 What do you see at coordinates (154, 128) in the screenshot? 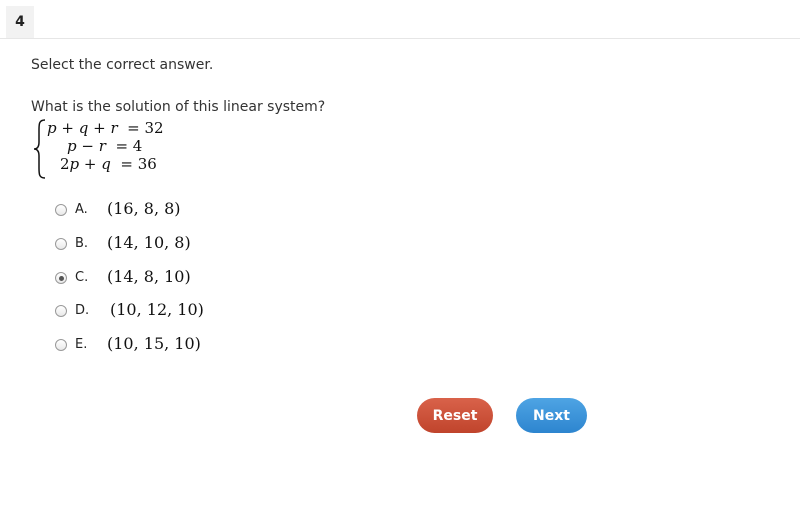
I see `eq1-rhs: 32` at bounding box center [154, 128].